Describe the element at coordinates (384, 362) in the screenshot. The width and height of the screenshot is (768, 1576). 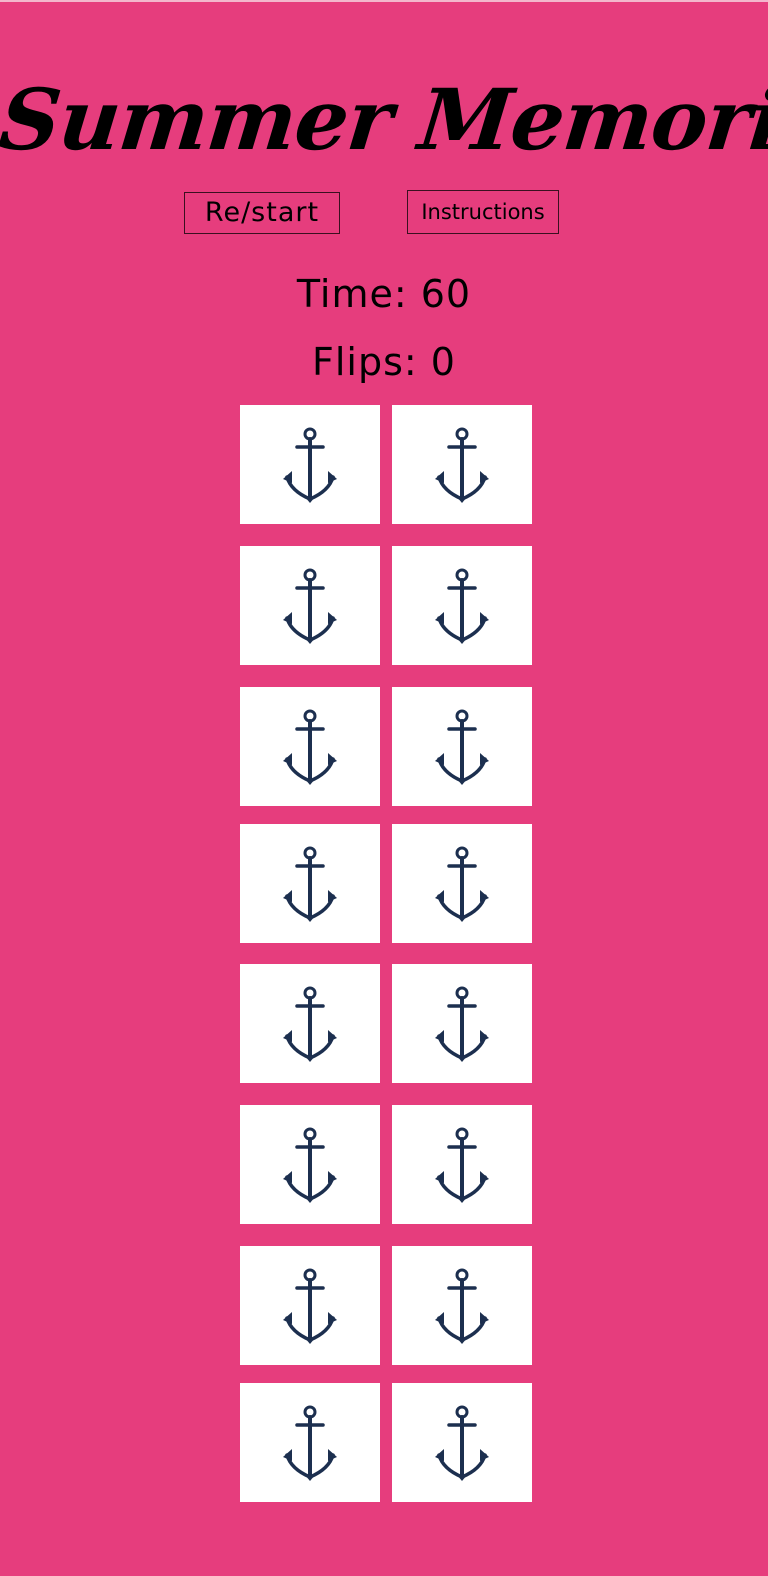
I see `flips-counter: Flips: 0` at that location.